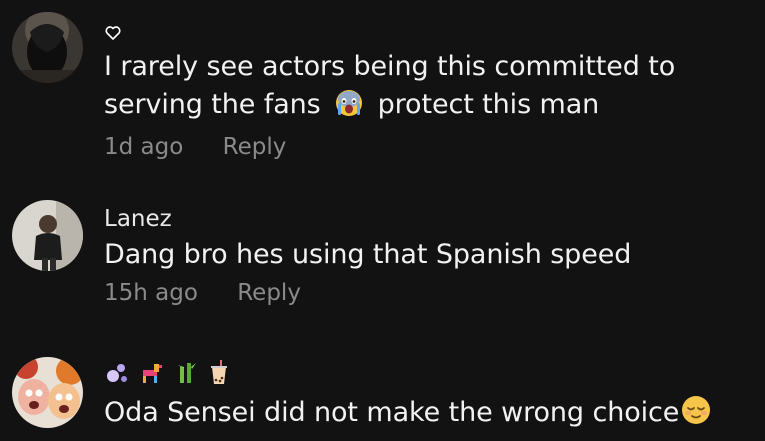 The height and width of the screenshot is (441, 765). What do you see at coordinates (368, 254) in the screenshot?
I see `comment-text: Dang bro hes using that Spanish speed` at bounding box center [368, 254].